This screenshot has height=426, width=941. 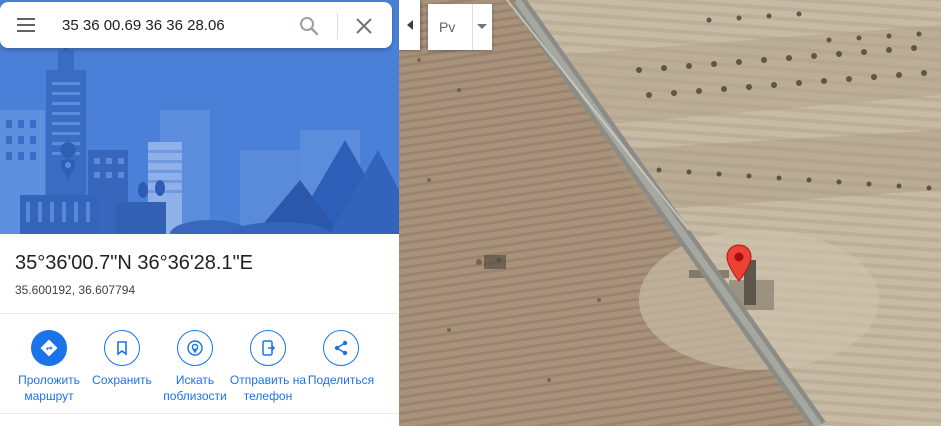 I want to click on directions-icon, so click(x=49, y=348).